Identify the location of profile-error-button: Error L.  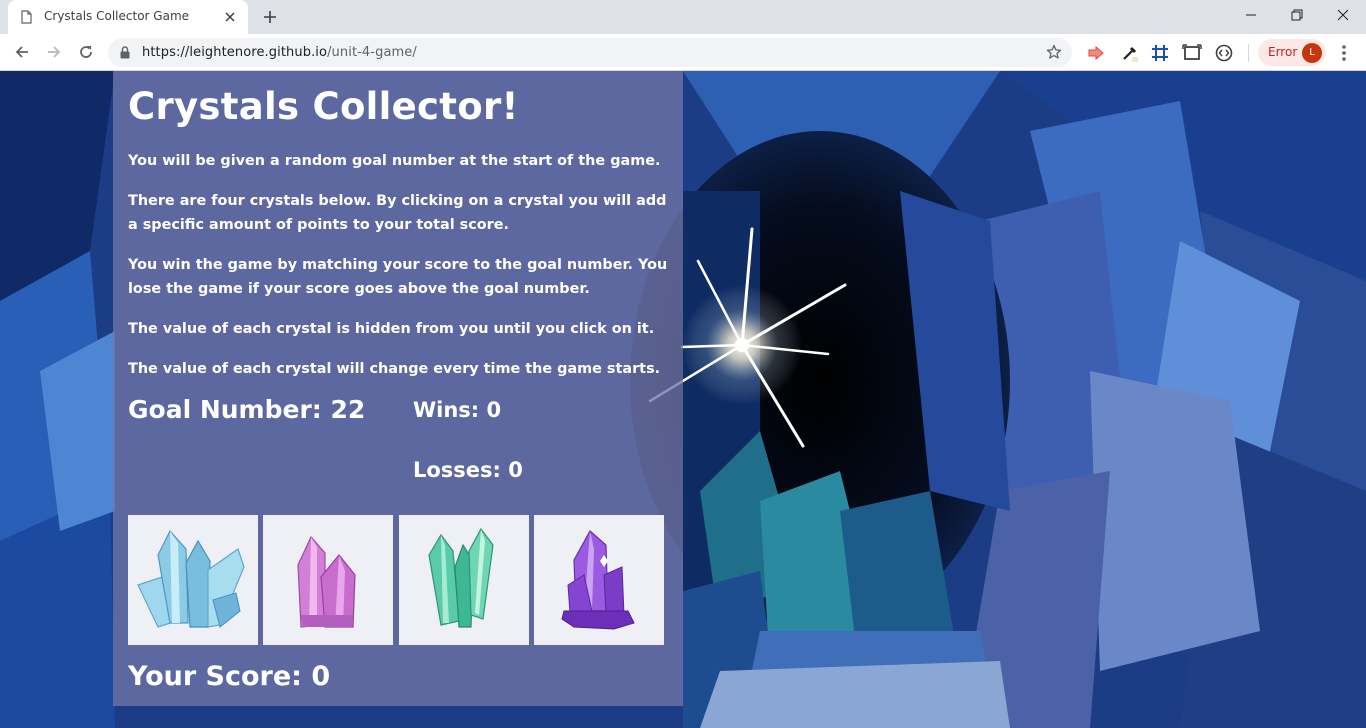
(1292, 52).